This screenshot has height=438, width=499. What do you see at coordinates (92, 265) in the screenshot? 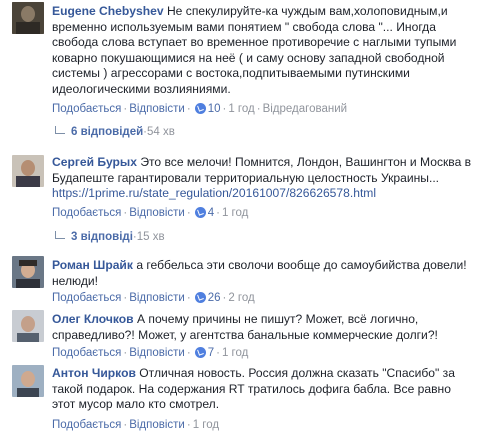
I see `comment-author: Роман Шрайк` at bounding box center [92, 265].